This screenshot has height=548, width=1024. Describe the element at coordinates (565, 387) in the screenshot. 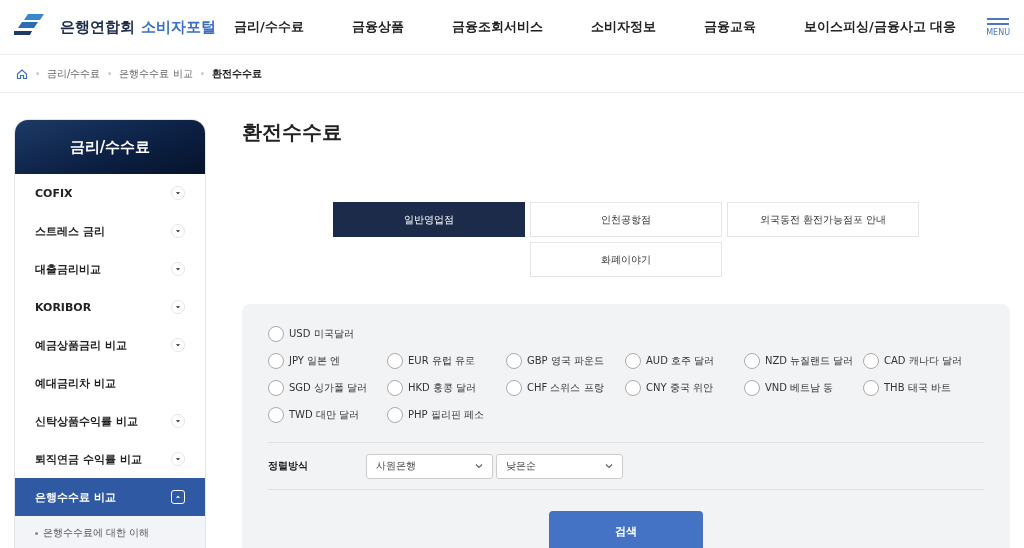

I see `currency-radio: CHF 스위스 프랑` at that location.